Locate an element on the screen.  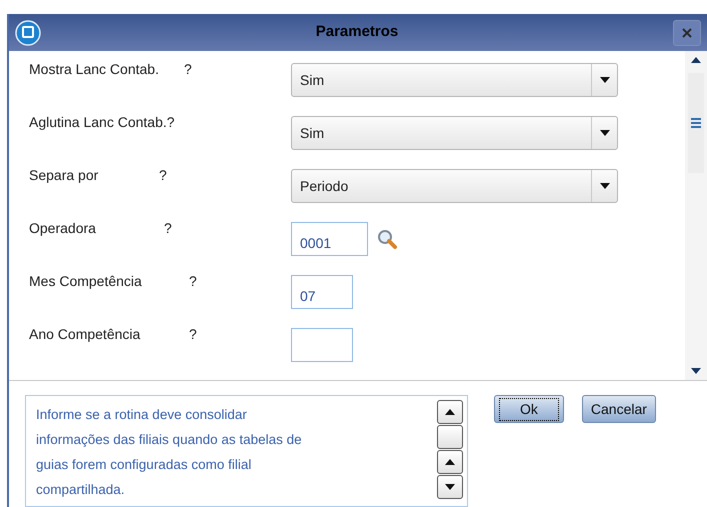
help-text: Informe se a rotina deve consolidar informações das filiais quando as tabelas de guias forem configuradas como filial compartilhada. is located at coordinates (169, 452).